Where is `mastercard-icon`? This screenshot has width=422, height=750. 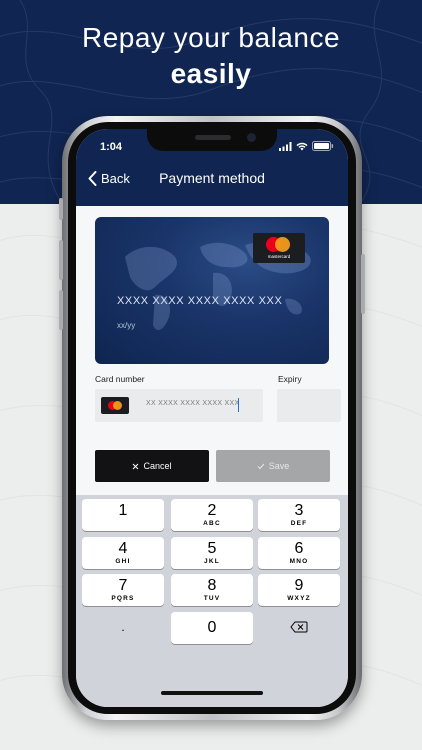 mastercard-icon is located at coordinates (115, 405).